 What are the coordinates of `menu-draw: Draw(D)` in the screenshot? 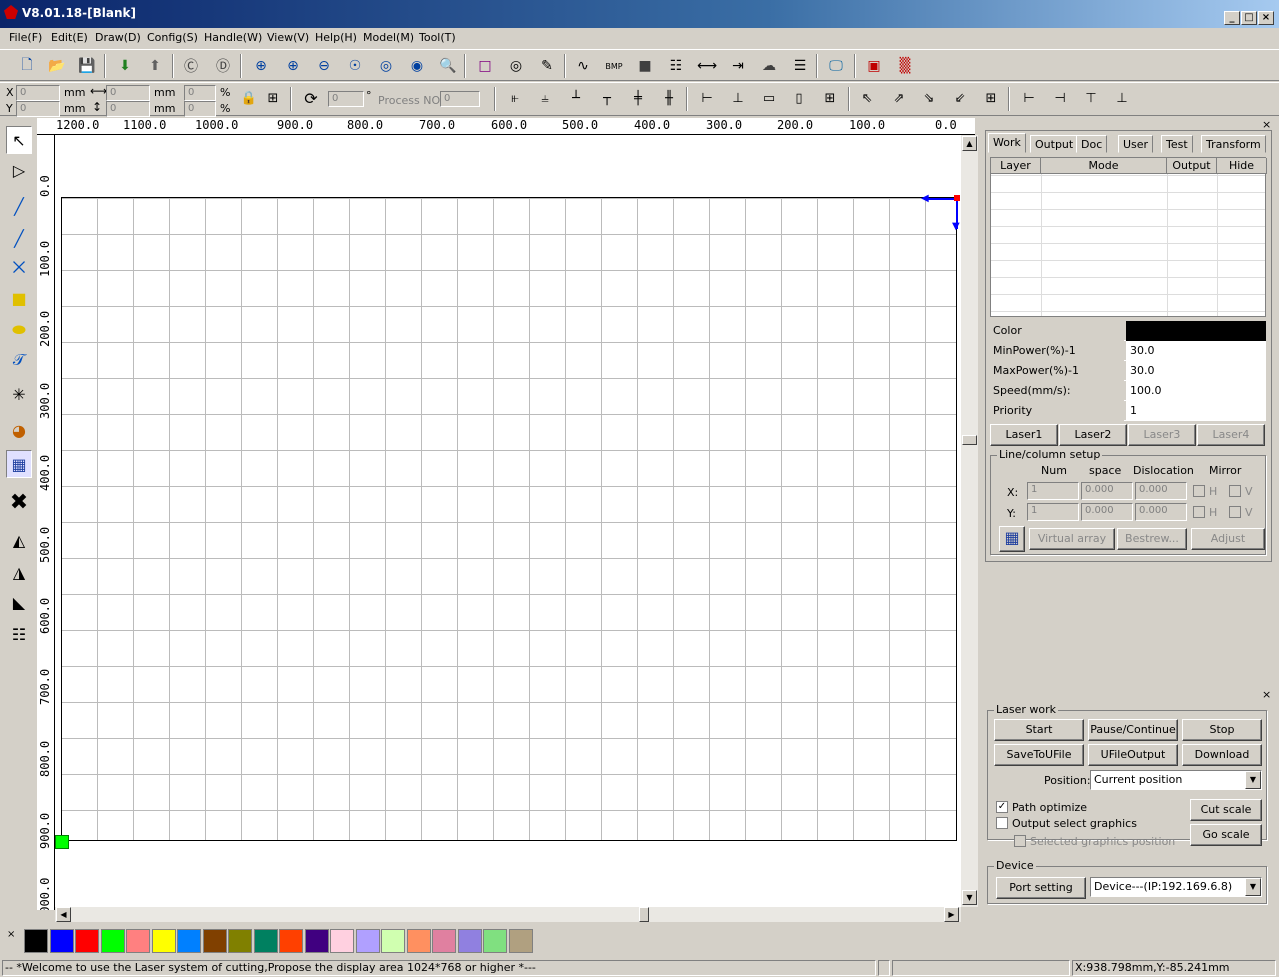 It's located at (118, 37).